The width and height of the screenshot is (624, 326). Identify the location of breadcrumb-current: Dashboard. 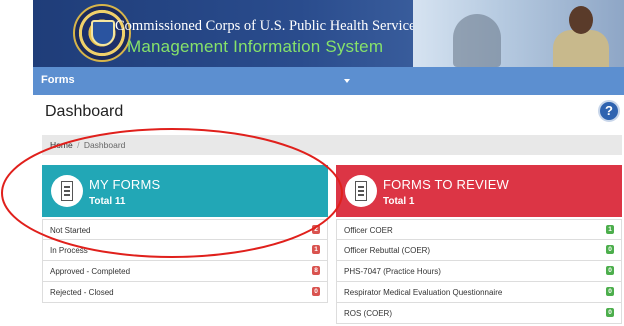
(104, 145).